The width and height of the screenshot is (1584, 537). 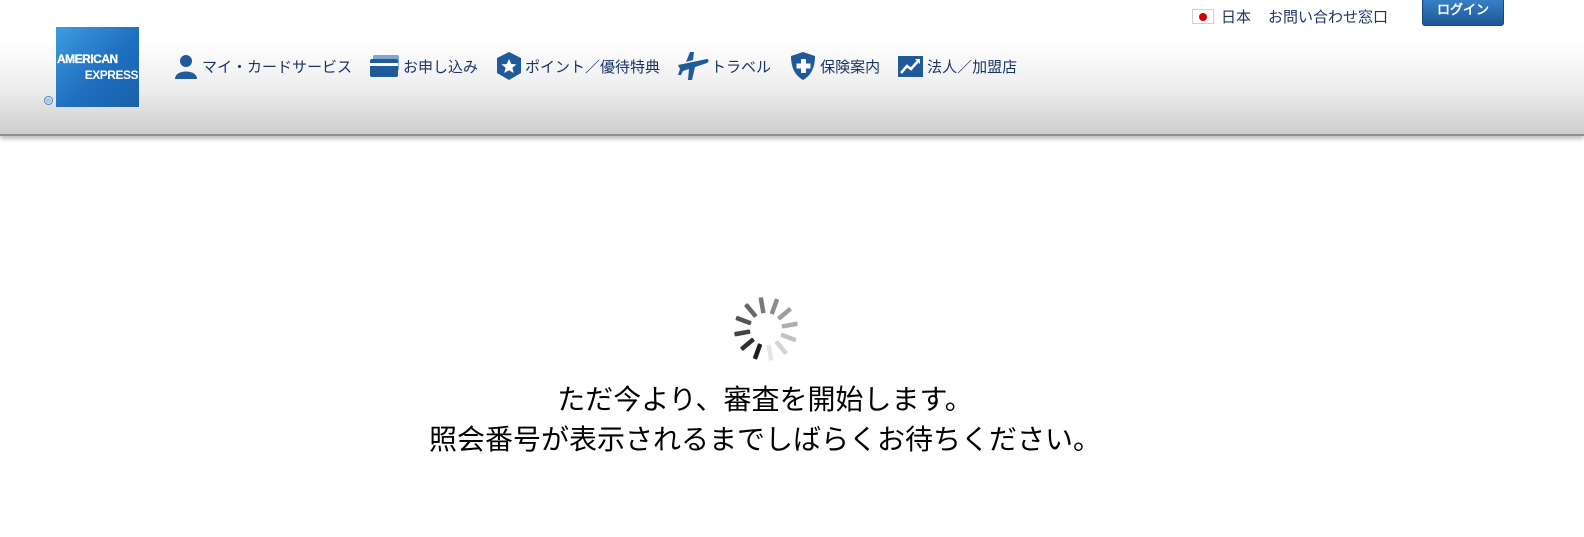 I want to click on chart-trend-icon, so click(x=911, y=66).